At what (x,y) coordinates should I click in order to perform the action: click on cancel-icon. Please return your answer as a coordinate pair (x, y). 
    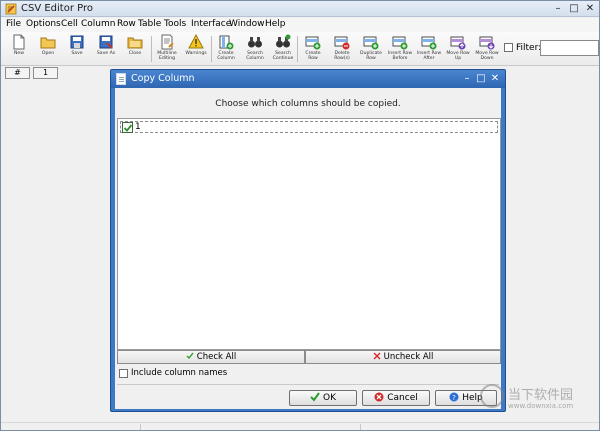
    Looking at the image, I should click on (379, 397).